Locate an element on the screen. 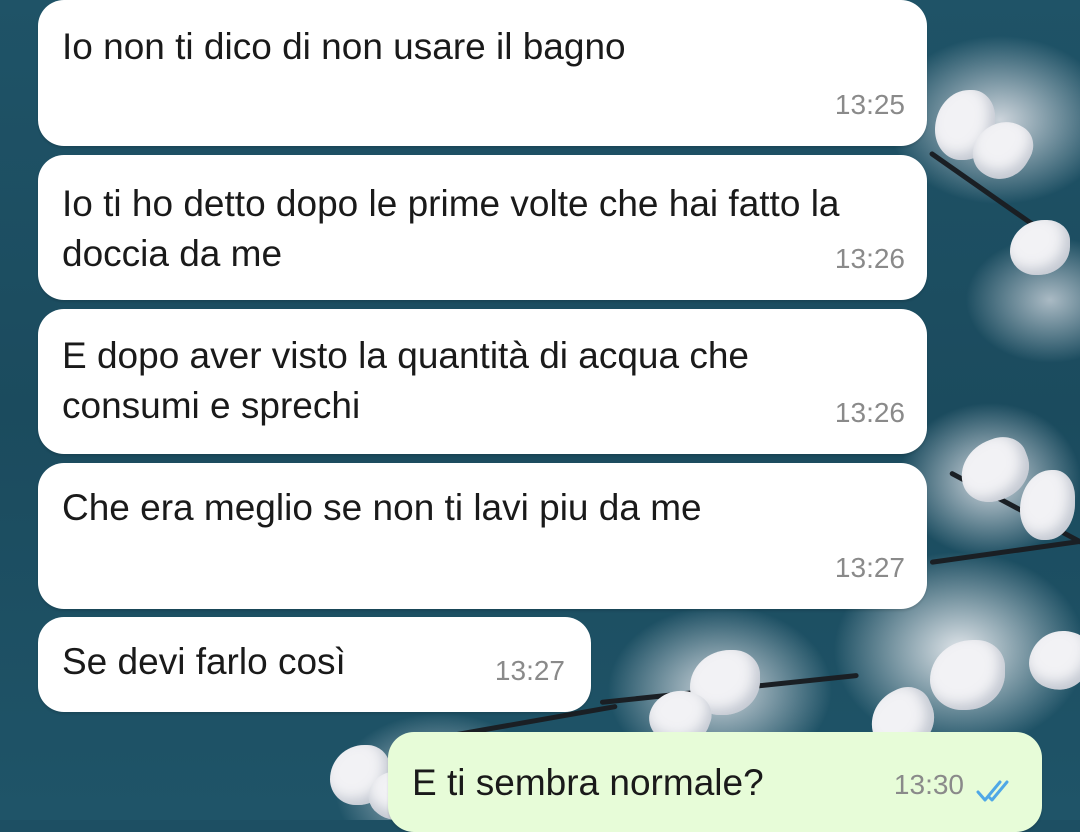 The height and width of the screenshot is (832, 1080). message-bubble-incoming: Se devi farlo così 13:27 is located at coordinates (314, 664).